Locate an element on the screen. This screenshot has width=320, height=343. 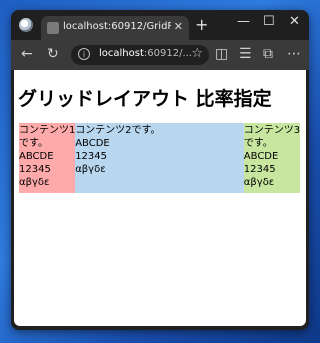
page-favicon-icon is located at coordinates (53, 28).